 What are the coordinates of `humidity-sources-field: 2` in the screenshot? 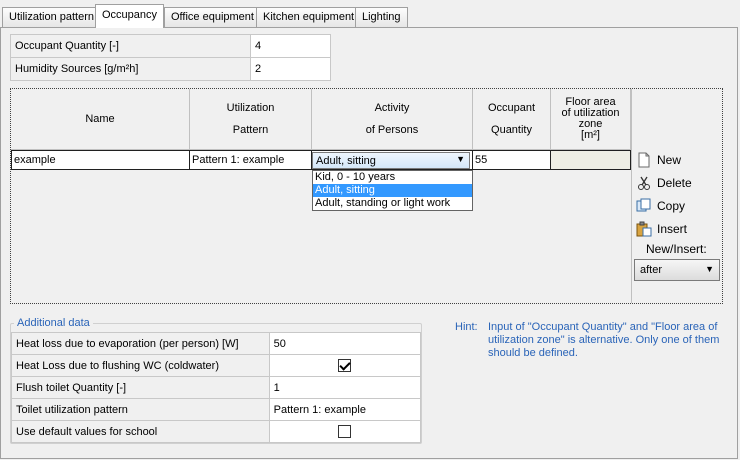 It's located at (290, 69).